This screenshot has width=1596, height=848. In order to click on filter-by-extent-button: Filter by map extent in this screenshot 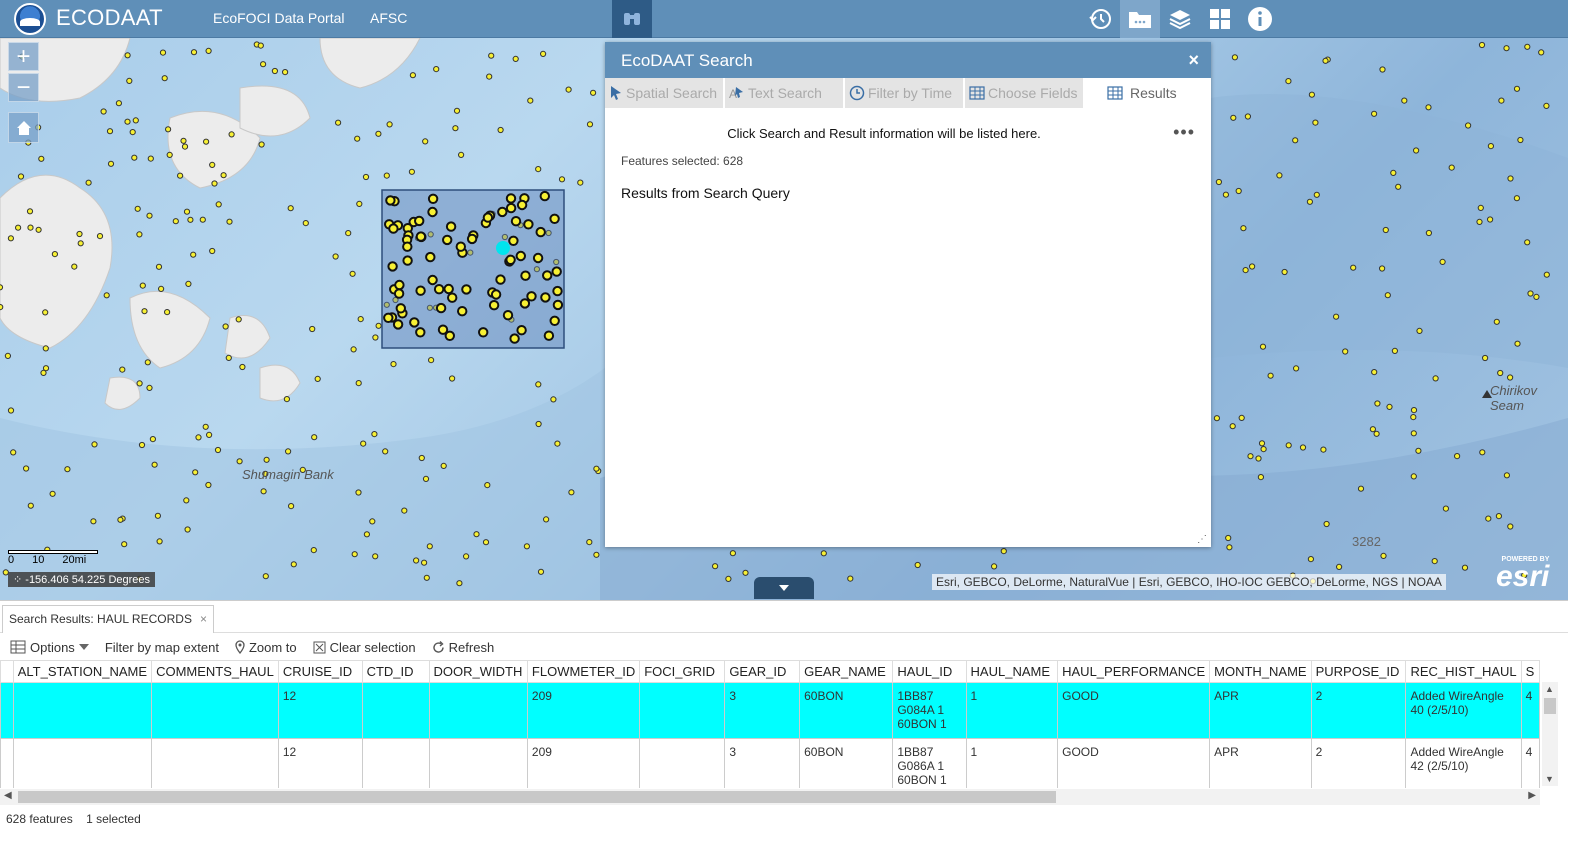, I will do `click(162, 647)`.